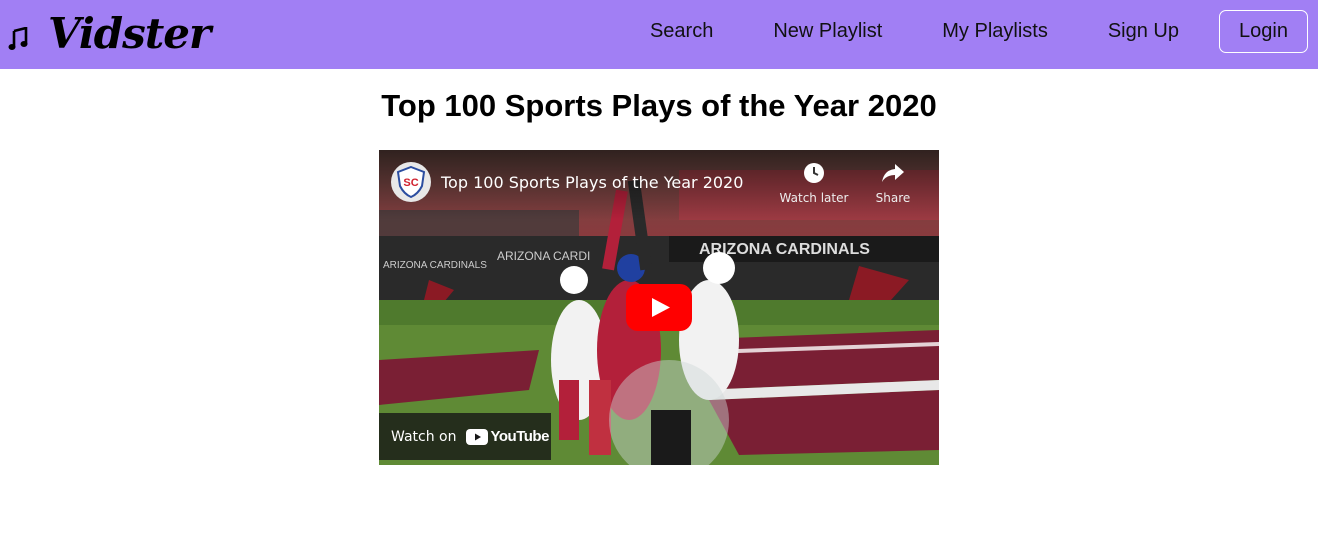 The height and width of the screenshot is (546, 1318). I want to click on play-icon, so click(659, 307).